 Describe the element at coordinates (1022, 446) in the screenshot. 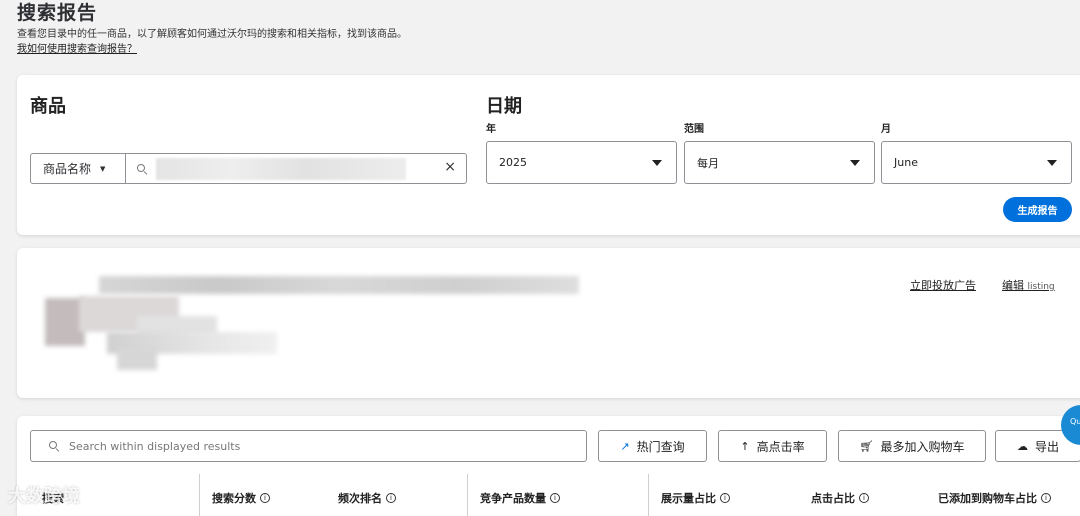

I see `cloud-download-icon: ☁` at that location.